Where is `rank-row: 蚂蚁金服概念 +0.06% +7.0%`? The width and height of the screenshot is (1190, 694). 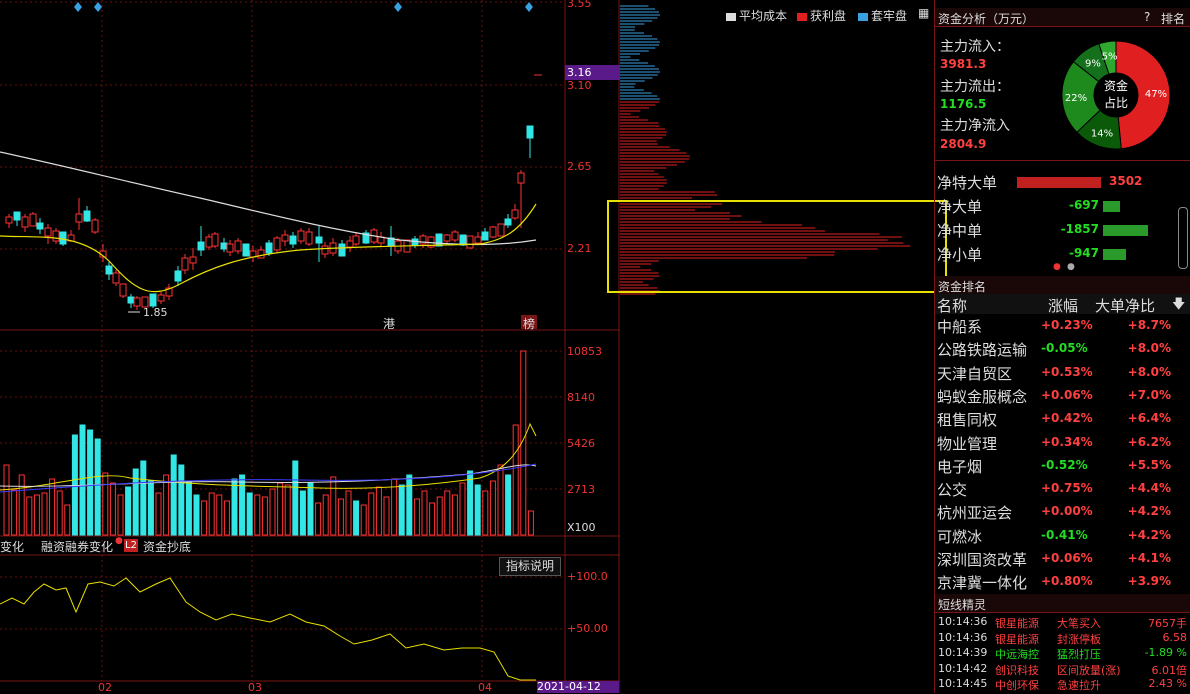
rank-row: 蚂蚁金服概念 +0.06% +7.0% is located at coordinates (1062, 395).